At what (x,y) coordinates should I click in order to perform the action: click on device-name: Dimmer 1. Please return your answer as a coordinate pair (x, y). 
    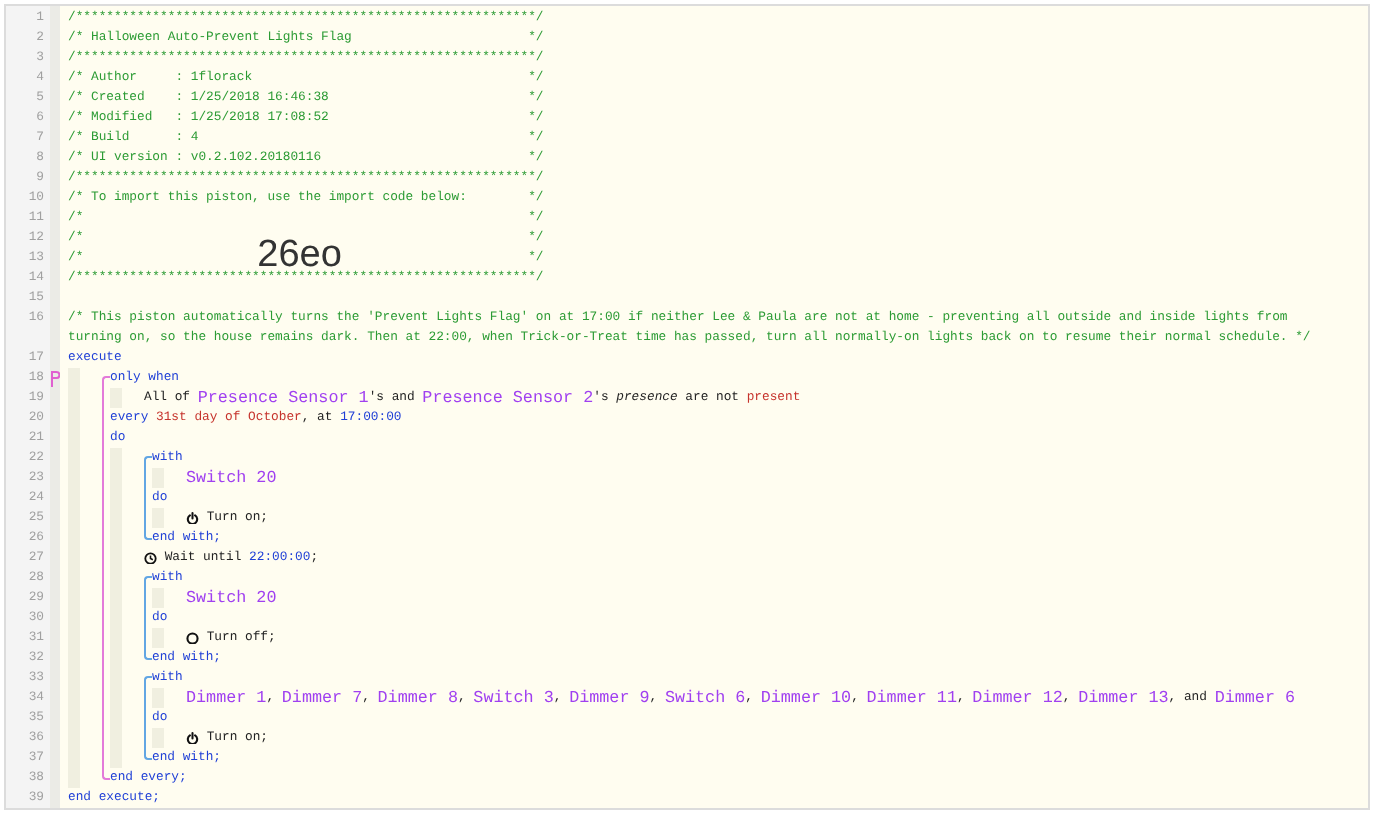
    Looking at the image, I should click on (226, 698).